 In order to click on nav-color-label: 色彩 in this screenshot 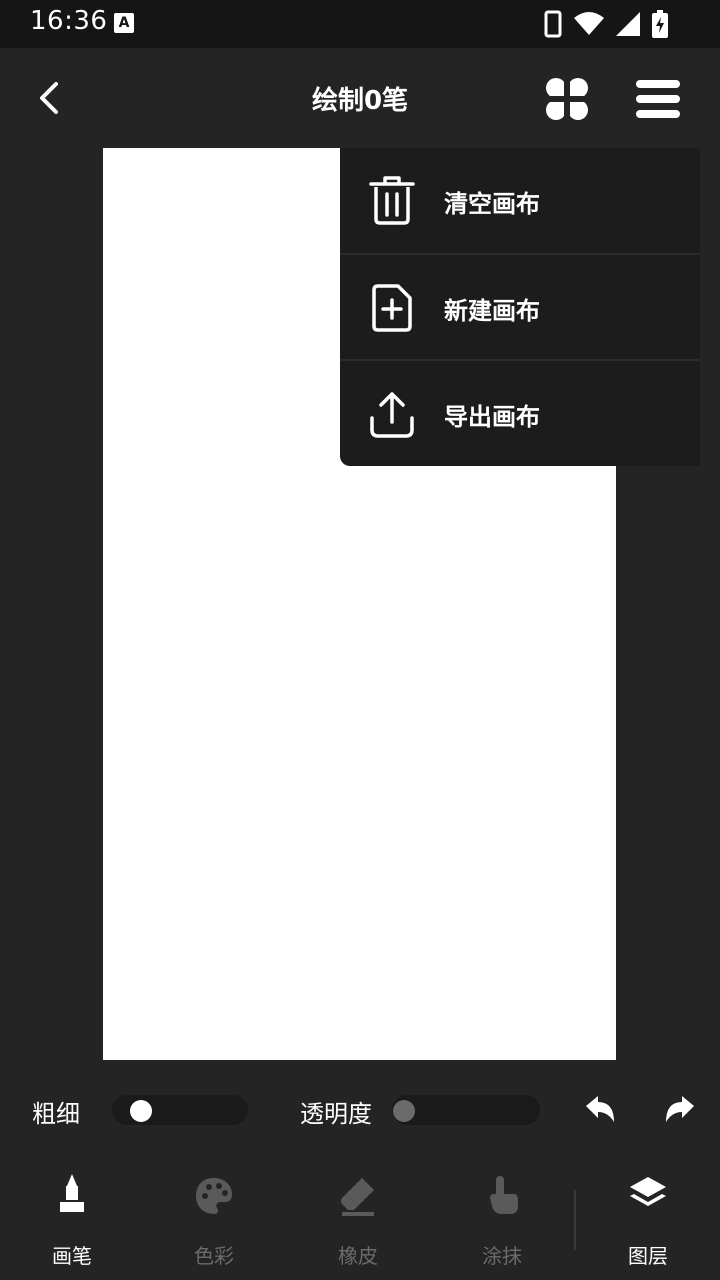, I will do `click(214, 1256)`.